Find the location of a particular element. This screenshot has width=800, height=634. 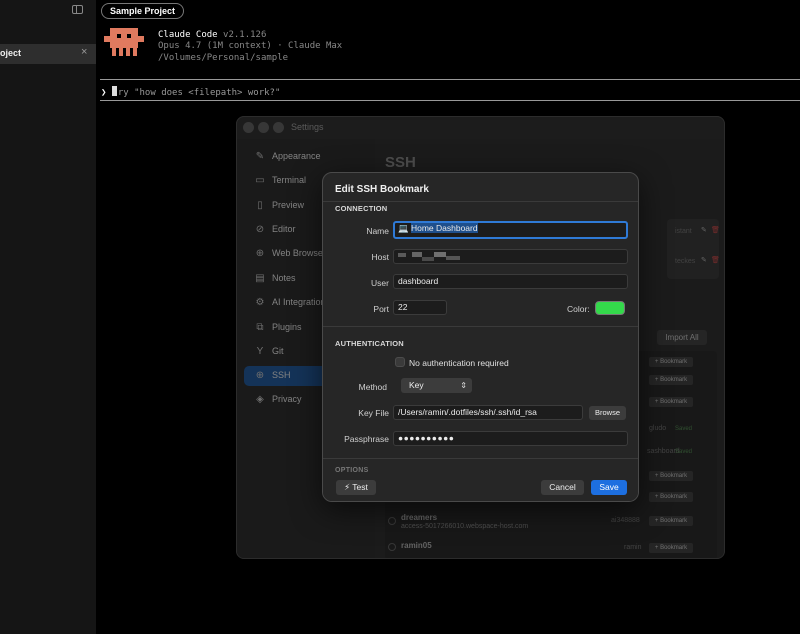

prompt-placeholder: ry "how does <filepath> work?" is located at coordinates (199, 93).